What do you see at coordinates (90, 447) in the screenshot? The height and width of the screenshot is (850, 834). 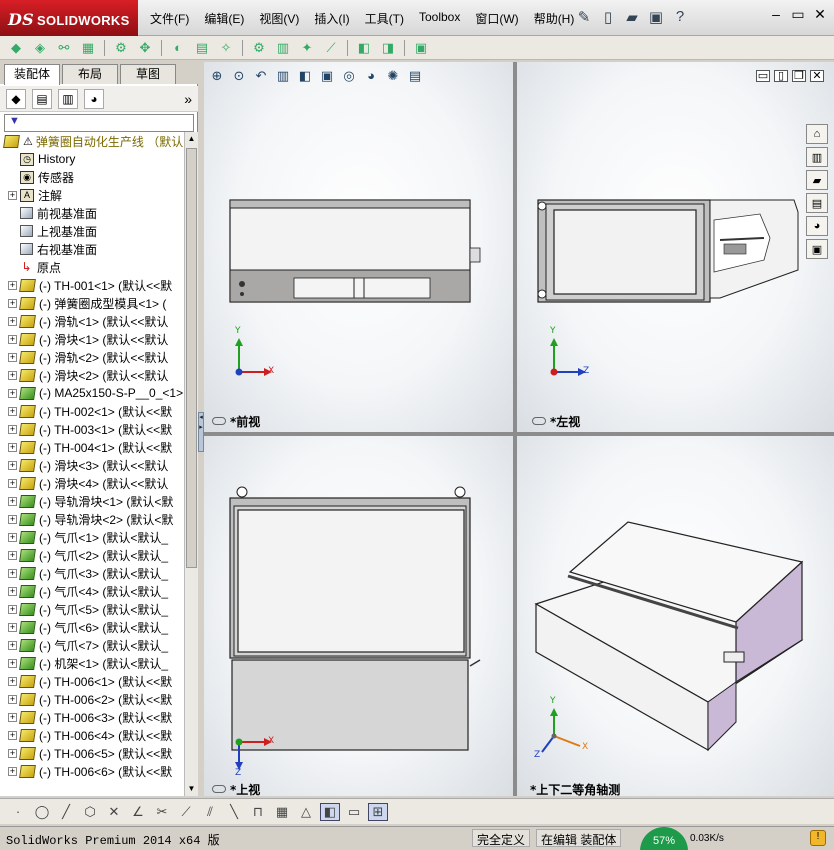 I see `tree-item: + (-) TH-004<1> (默认<<默` at bounding box center [90, 447].